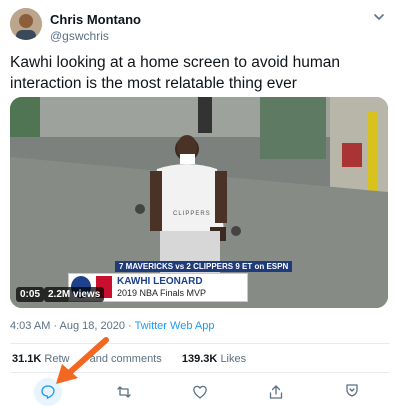 The image size is (400, 408). I want to click on chevron-down-icon, so click(379, 17).